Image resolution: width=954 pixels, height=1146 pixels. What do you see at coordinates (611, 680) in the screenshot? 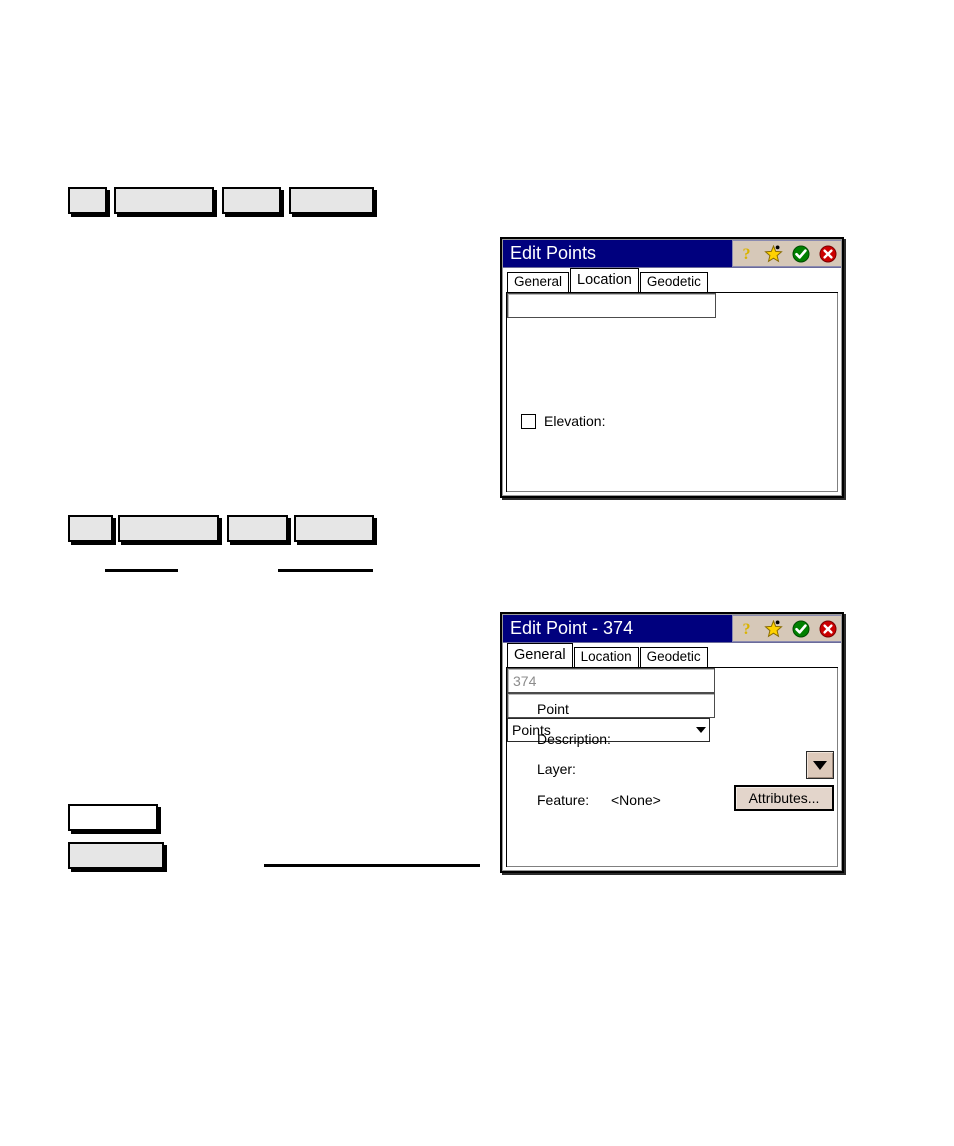
I see `point-input: 374` at bounding box center [611, 680].